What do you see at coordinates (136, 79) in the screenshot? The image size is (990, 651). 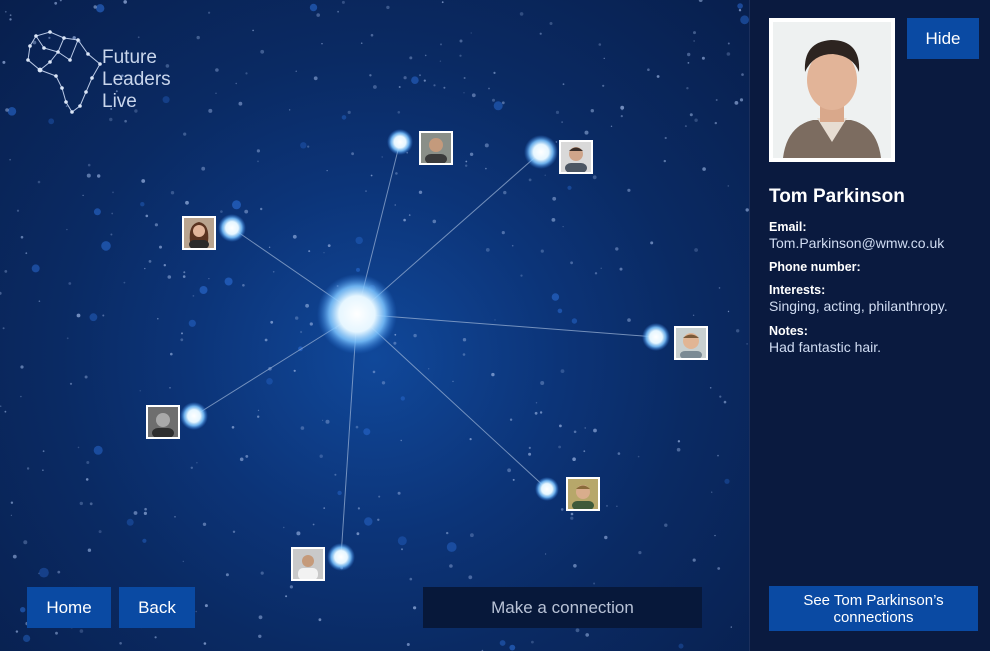 I see `logo-text: Future Leaders Live` at bounding box center [136, 79].